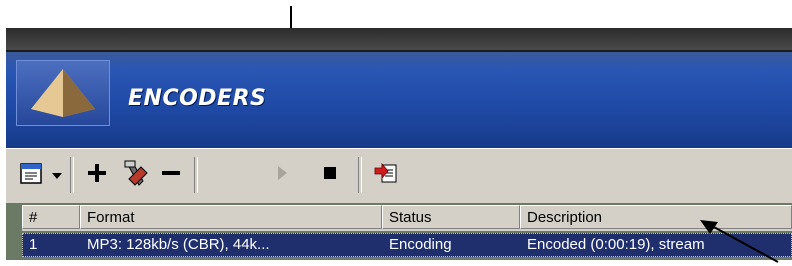 The image size is (792, 266). What do you see at coordinates (33, 244) in the screenshot?
I see `row-index: 1` at bounding box center [33, 244].